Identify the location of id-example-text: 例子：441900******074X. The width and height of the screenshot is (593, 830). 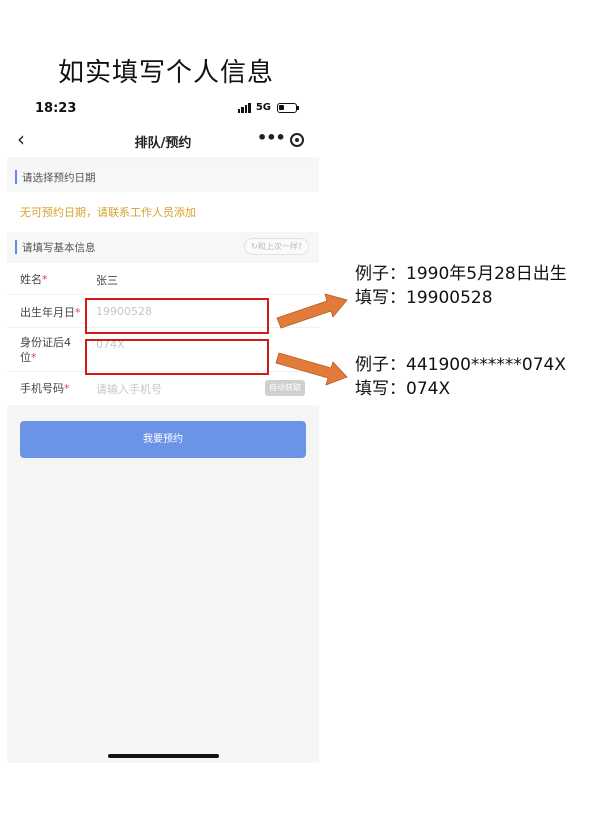
(460, 365).